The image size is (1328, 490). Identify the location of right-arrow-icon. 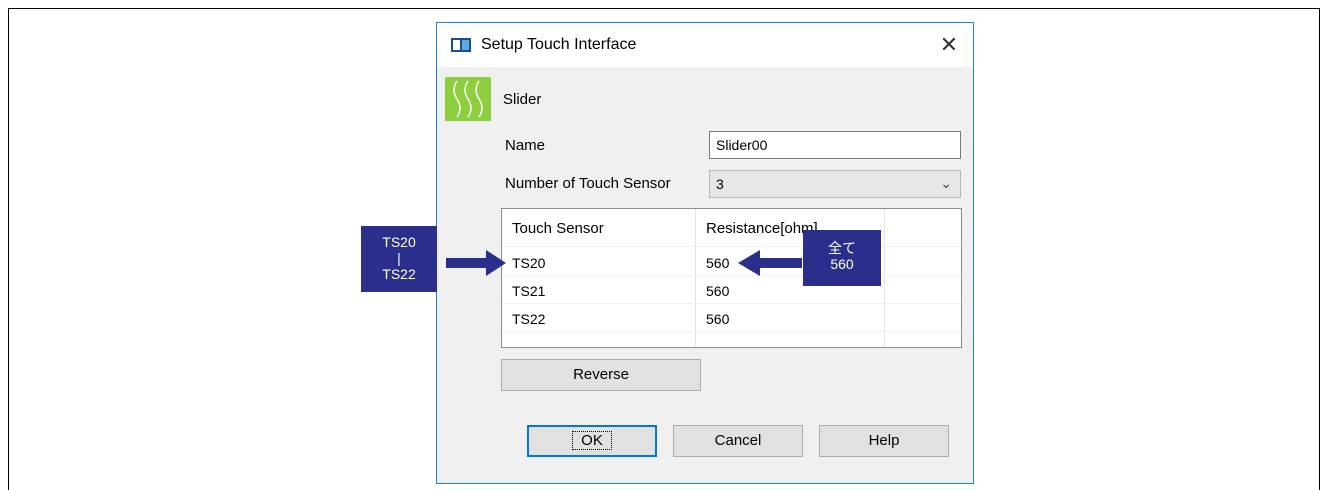
(476, 263).